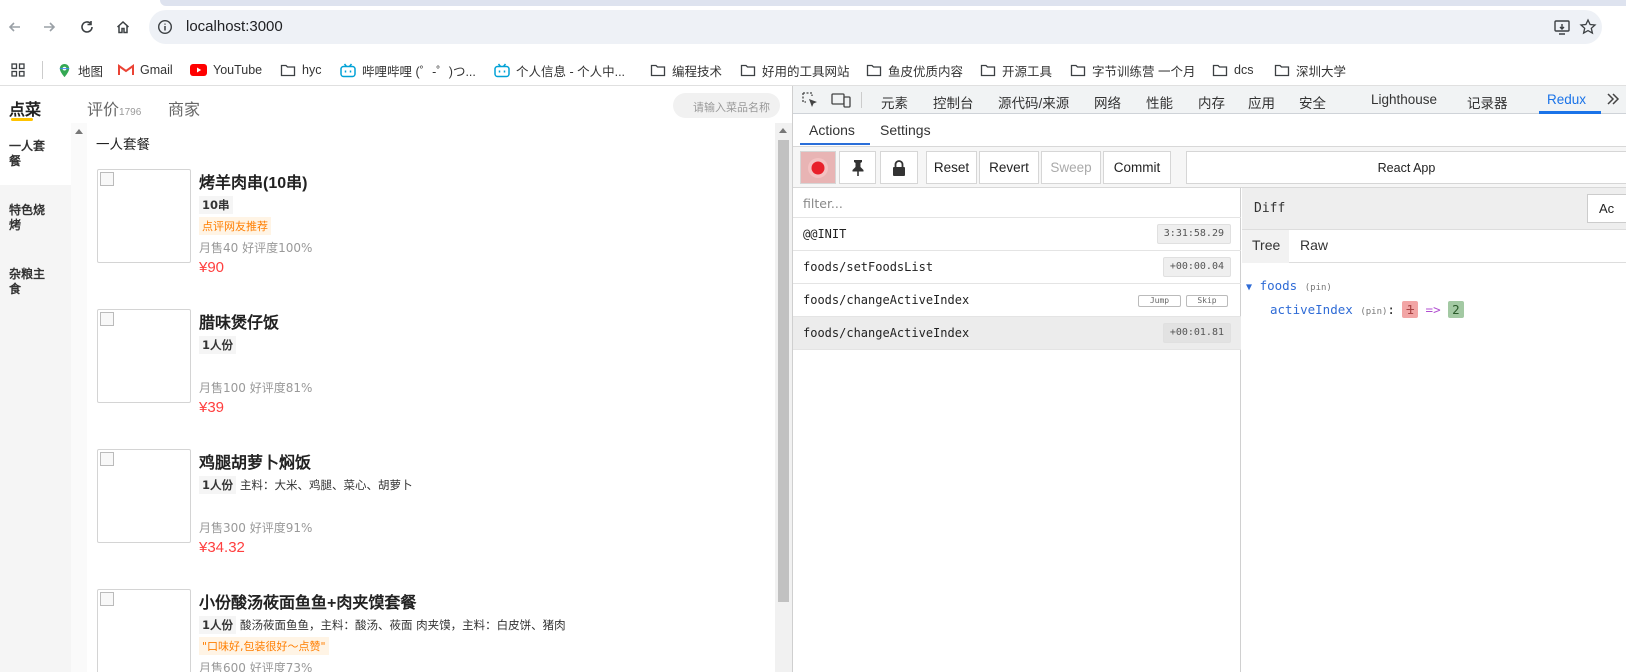 This screenshot has width=1626, height=672. Describe the element at coordinates (1266, 245) in the screenshot. I see `tab-tree: Tree` at that location.